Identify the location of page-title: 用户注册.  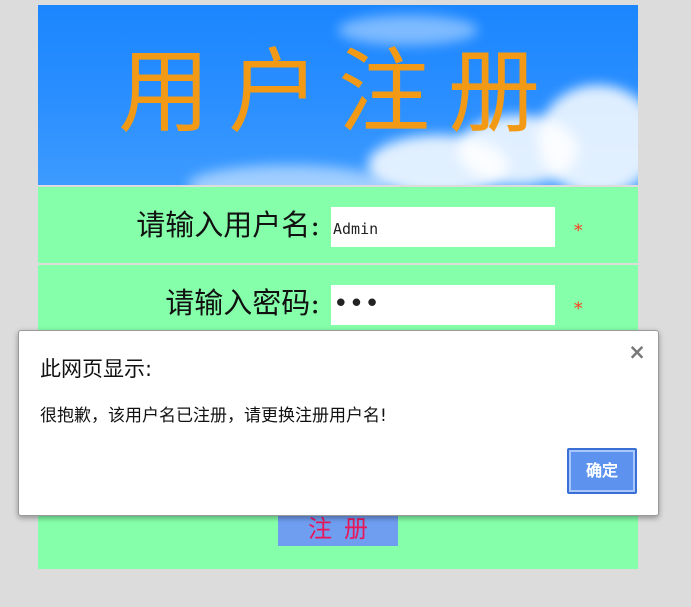
(337, 92).